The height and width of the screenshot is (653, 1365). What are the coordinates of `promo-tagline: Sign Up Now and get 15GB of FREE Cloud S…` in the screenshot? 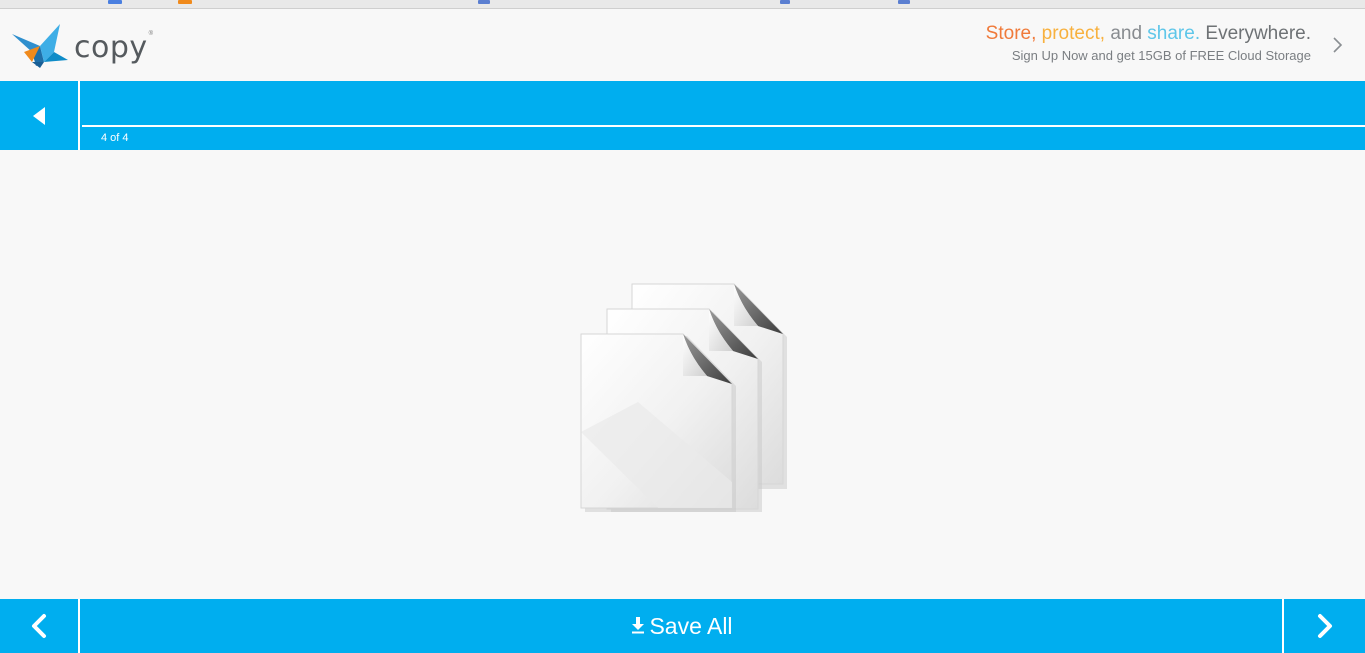 It's located at (1161, 55).